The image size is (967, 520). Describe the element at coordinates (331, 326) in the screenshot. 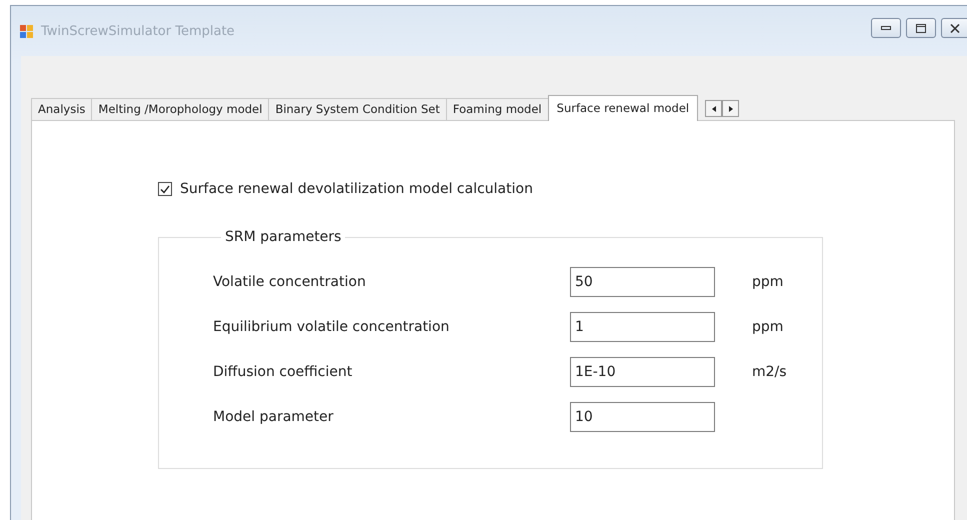

I see `field-label: Equilibrium volatile concentration` at that location.